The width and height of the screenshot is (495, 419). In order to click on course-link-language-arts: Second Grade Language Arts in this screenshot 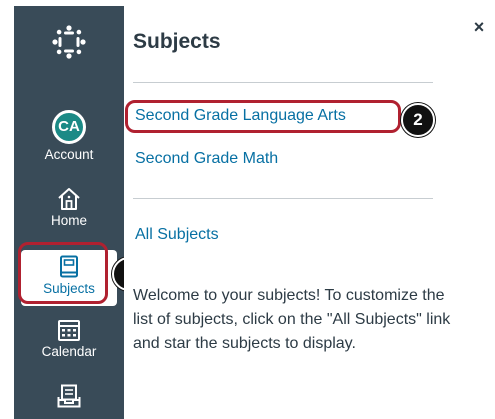, I will do `click(240, 116)`.